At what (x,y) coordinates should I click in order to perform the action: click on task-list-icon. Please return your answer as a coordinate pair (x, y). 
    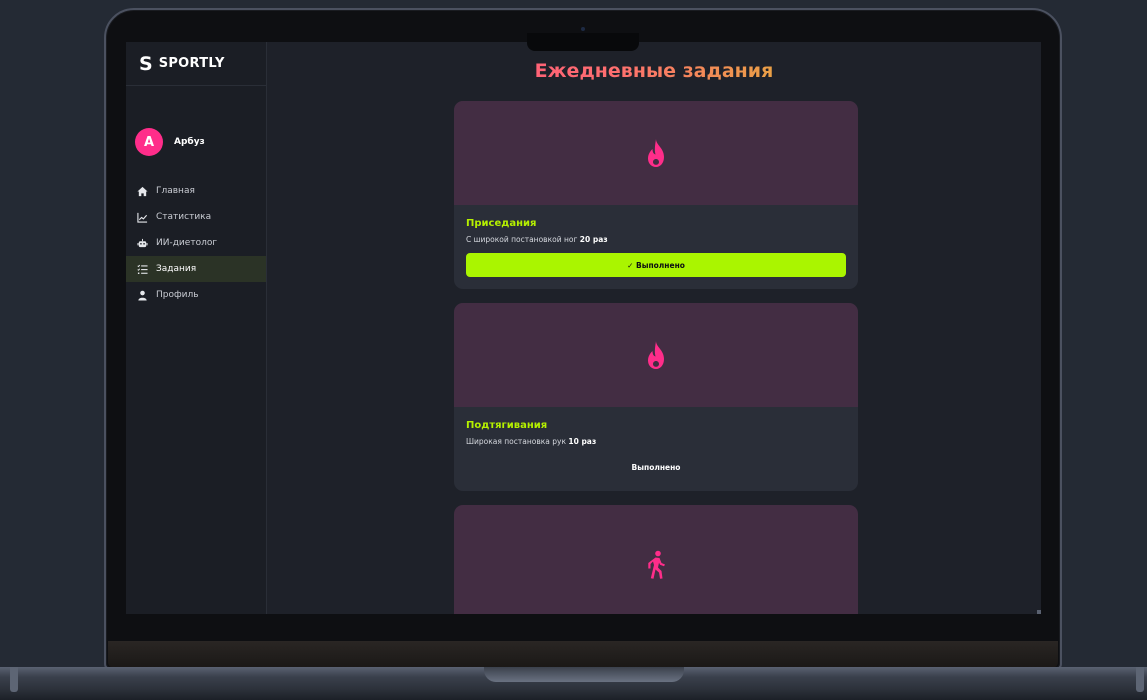
    Looking at the image, I should click on (142, 269).